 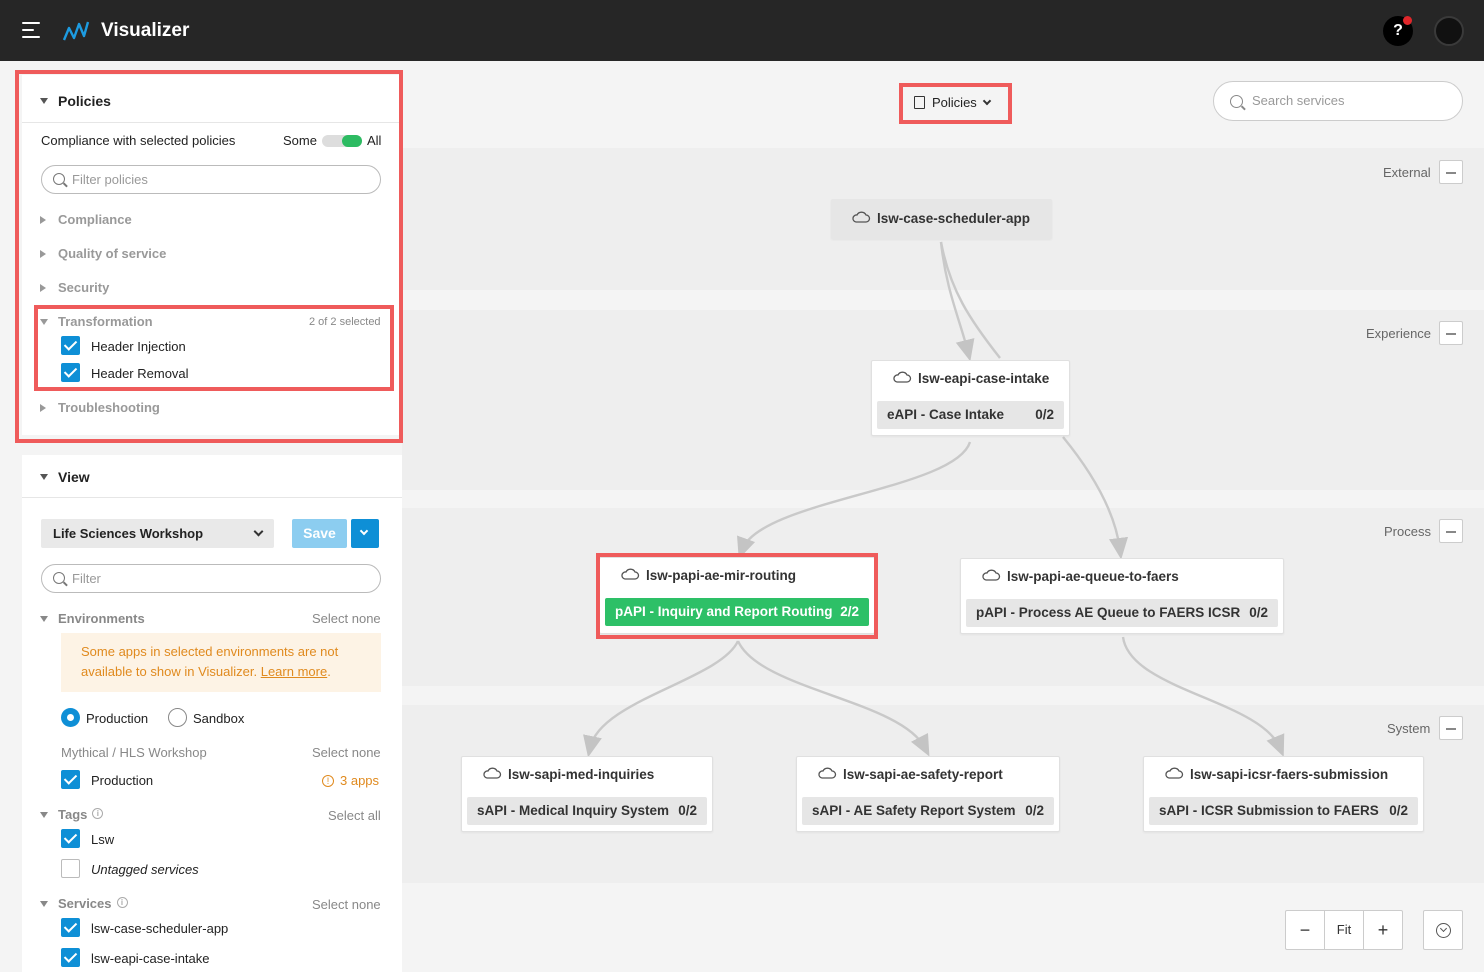 I want to click on view-select: Life Sciences Workshop, so click(x=157, y=533).